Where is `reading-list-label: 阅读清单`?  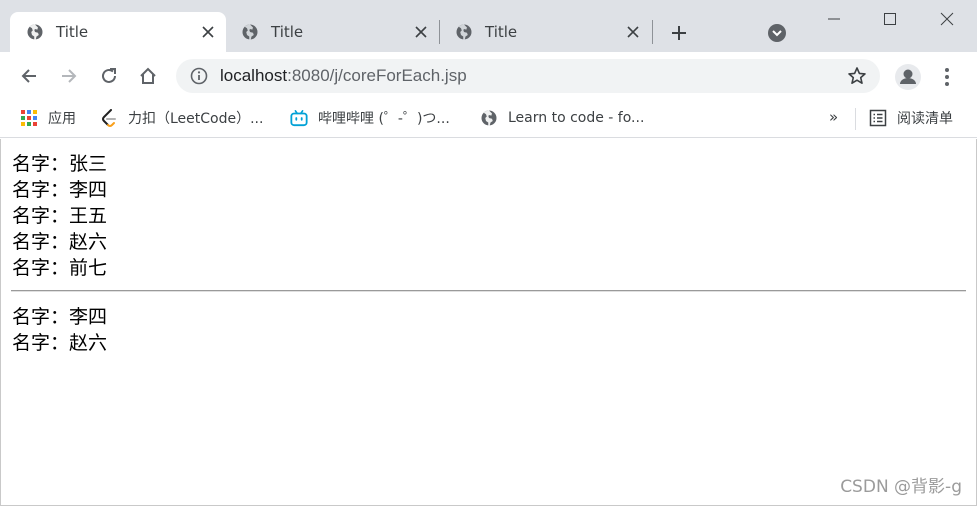 reading-list-label: 阅读清单 is located at coordinates (925, 119).